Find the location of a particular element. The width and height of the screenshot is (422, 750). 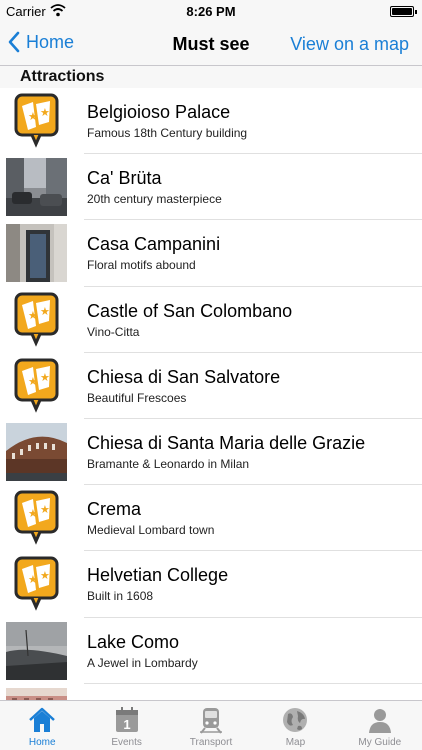

item-description: Famous 18th Century building is located at coordinates (167, 133).